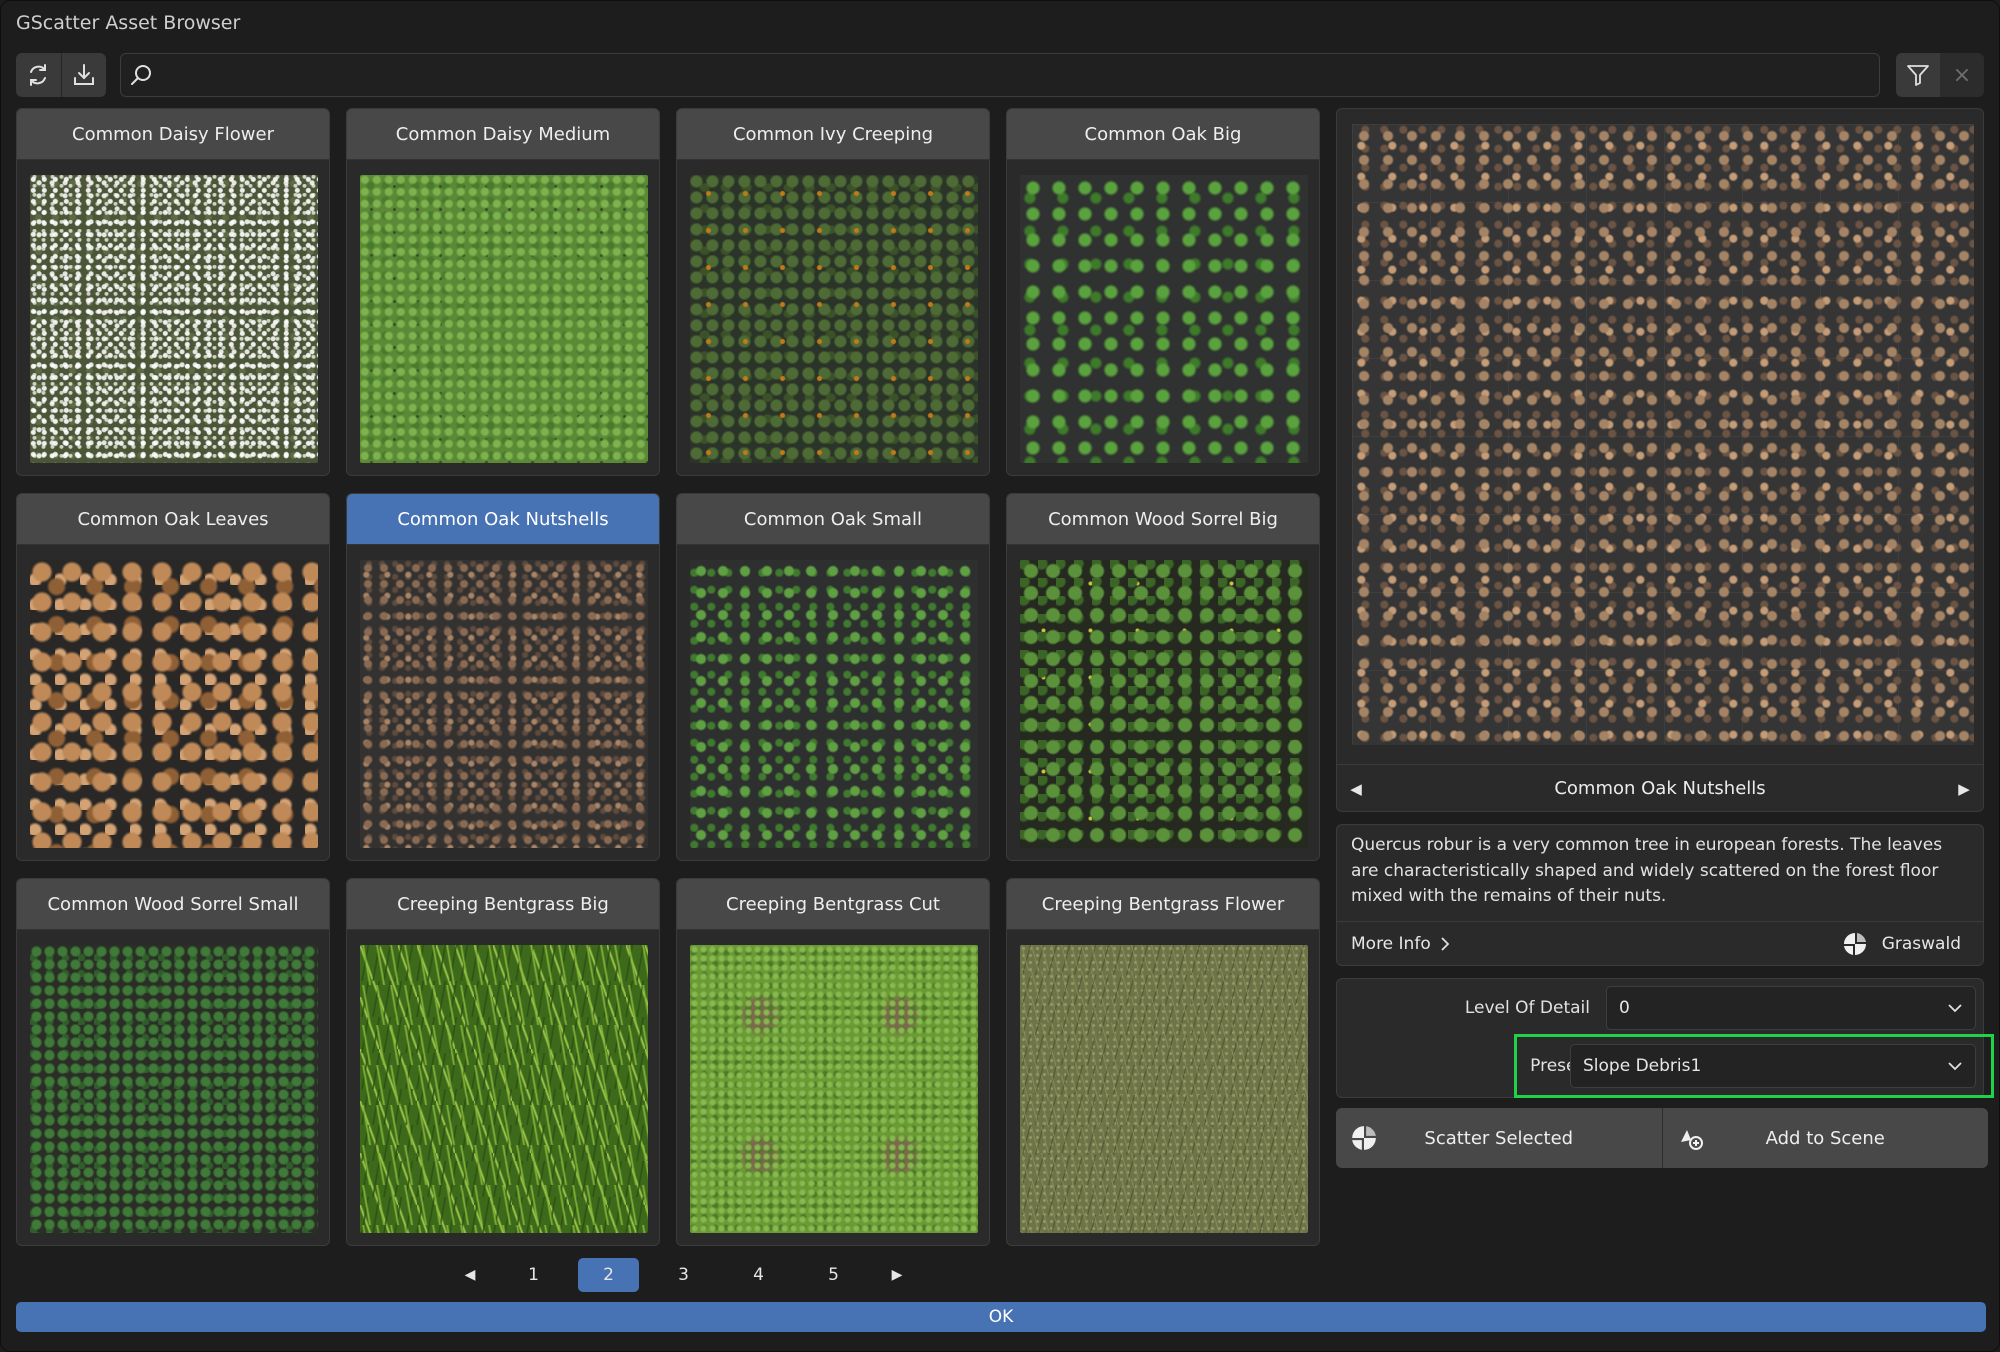 Image resolution: width=2000 pixels, height=1352 pixels. Describe the element at coordinates (1660, 943) in the screenshot. I see `info-row: More Info Graswald` at that location.